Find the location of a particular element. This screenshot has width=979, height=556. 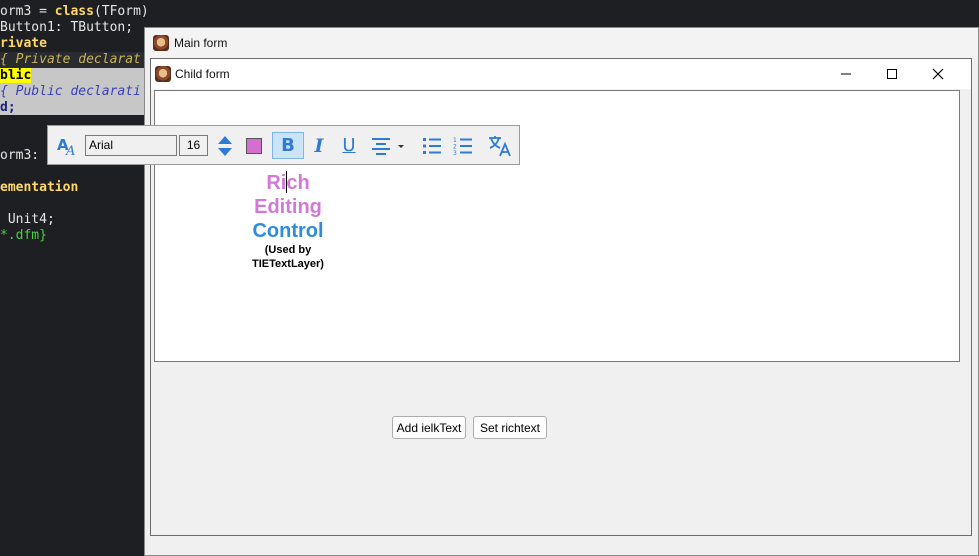

underline-button: U is located at coordinates (349, 145).